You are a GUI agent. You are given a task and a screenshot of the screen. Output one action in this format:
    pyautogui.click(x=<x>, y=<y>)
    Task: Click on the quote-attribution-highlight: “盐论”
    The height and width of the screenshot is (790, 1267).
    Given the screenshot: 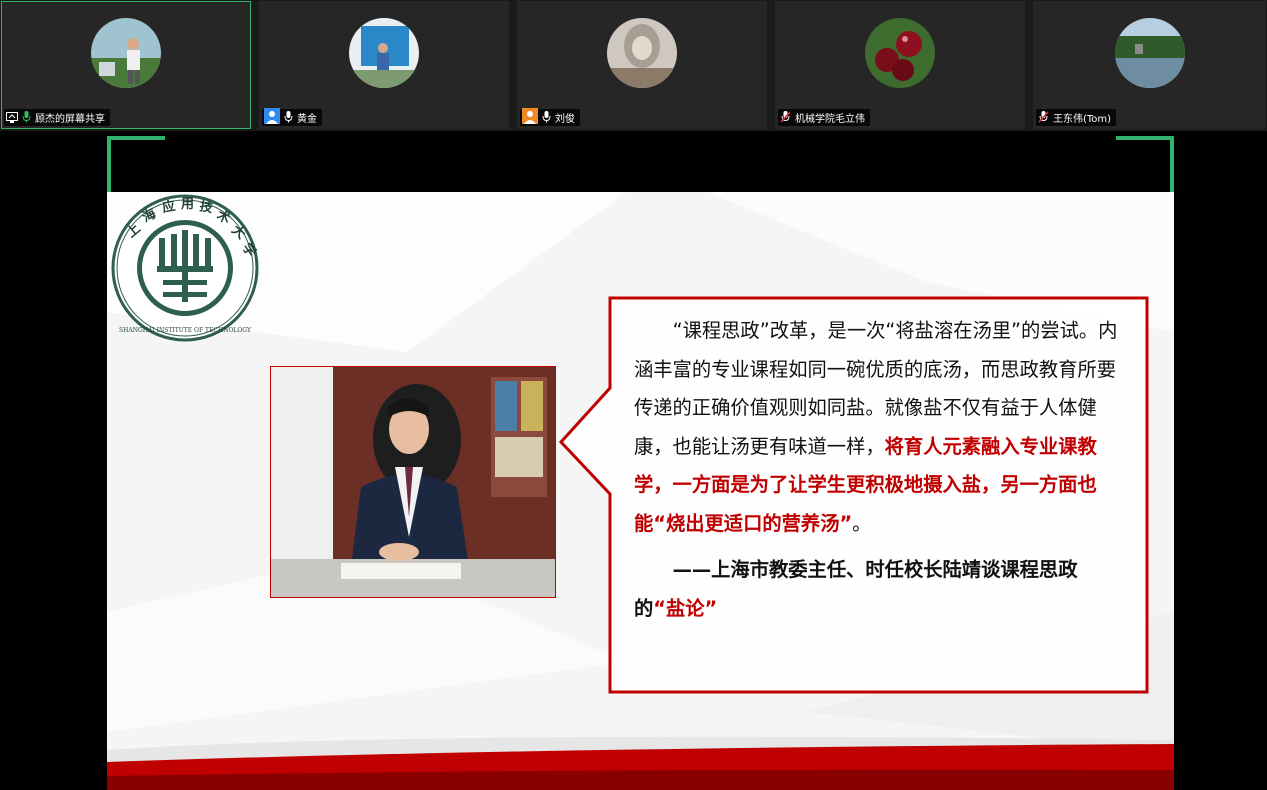 What is the action you would take?
    pyautogui.click(x=685, y=608)
    